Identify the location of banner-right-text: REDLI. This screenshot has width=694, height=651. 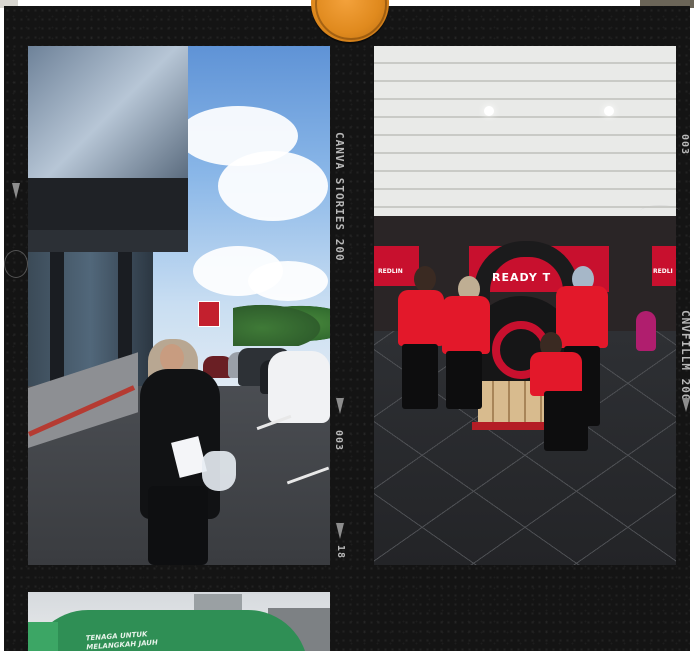
(663, 271).